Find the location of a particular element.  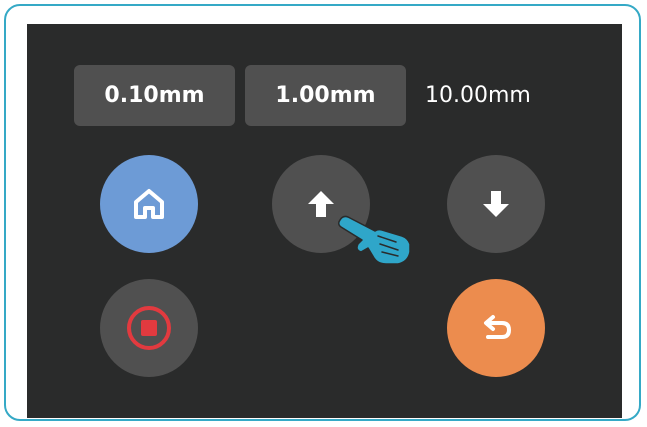

pointing-hand-icon is located at coordinates (374, 240).